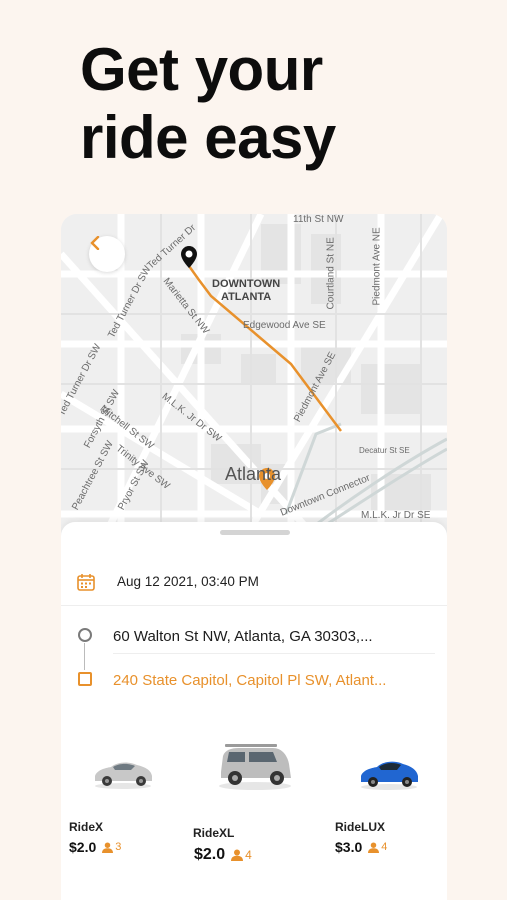 The image size is (507, 900). What do you see at coordinates (253, 474) in the screenshot?
I see `city-label: Atlanta` at bounding box center [253, 474].